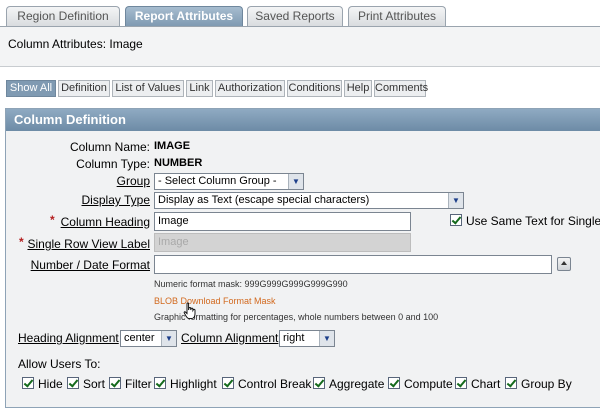  What do you see at coordinates (90, 265) in the screenshot?
I see `number-date-format-label: Number / Date Format` at bounding box center [90, 265].